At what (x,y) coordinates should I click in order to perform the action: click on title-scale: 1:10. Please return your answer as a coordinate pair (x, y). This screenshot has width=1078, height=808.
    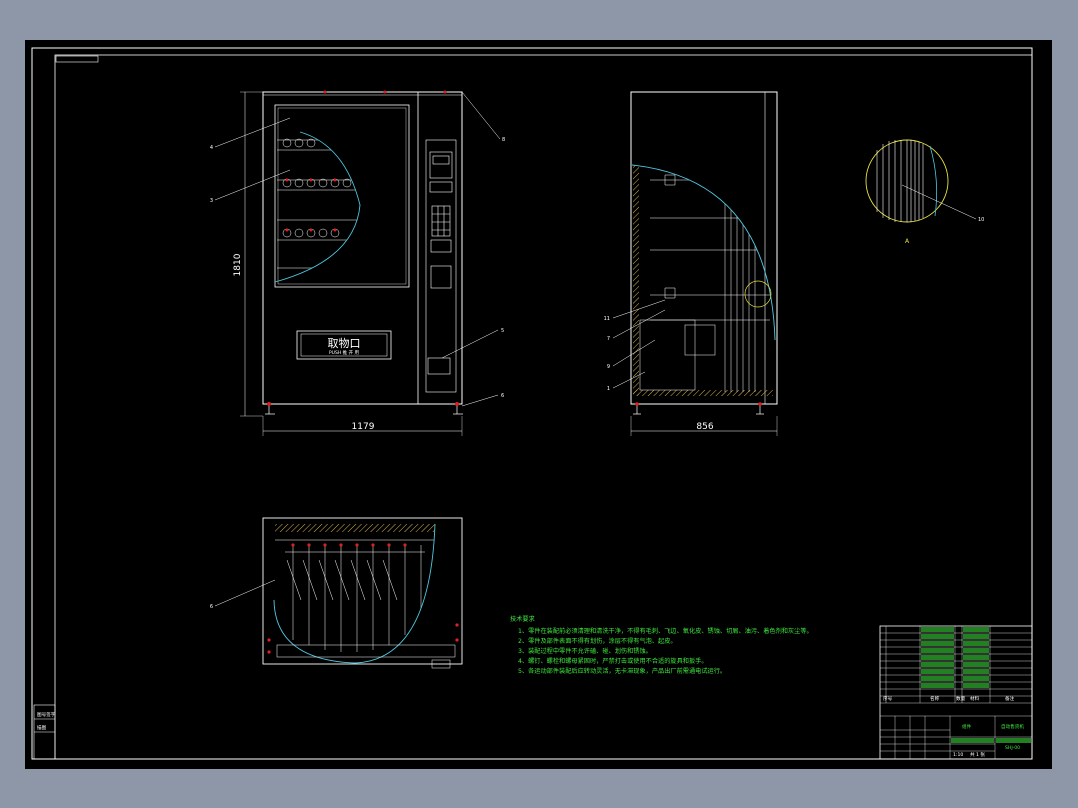
    Looking at the image, I should click on (958, 755).